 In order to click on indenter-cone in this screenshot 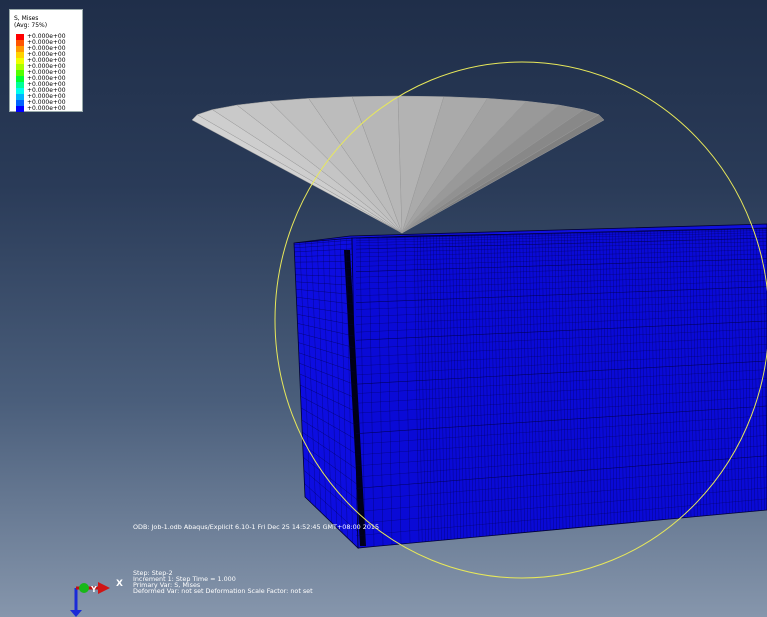, I will do `click(398, 164)`.